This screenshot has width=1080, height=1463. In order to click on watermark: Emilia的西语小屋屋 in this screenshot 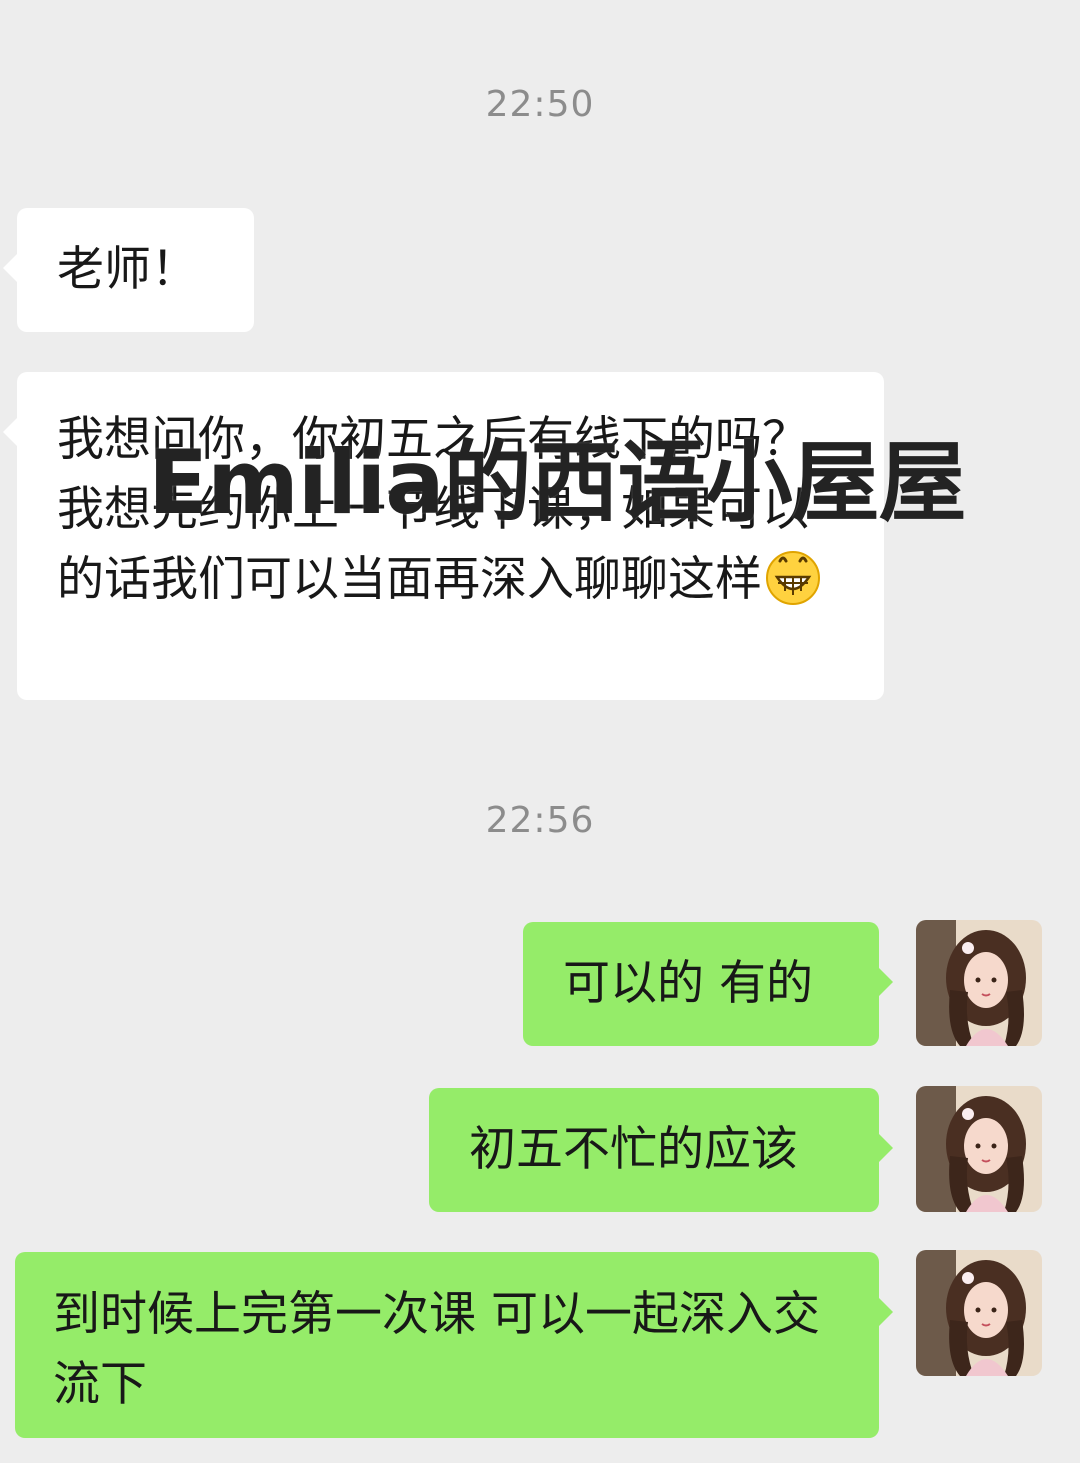, I will do `click(557, 482)`.